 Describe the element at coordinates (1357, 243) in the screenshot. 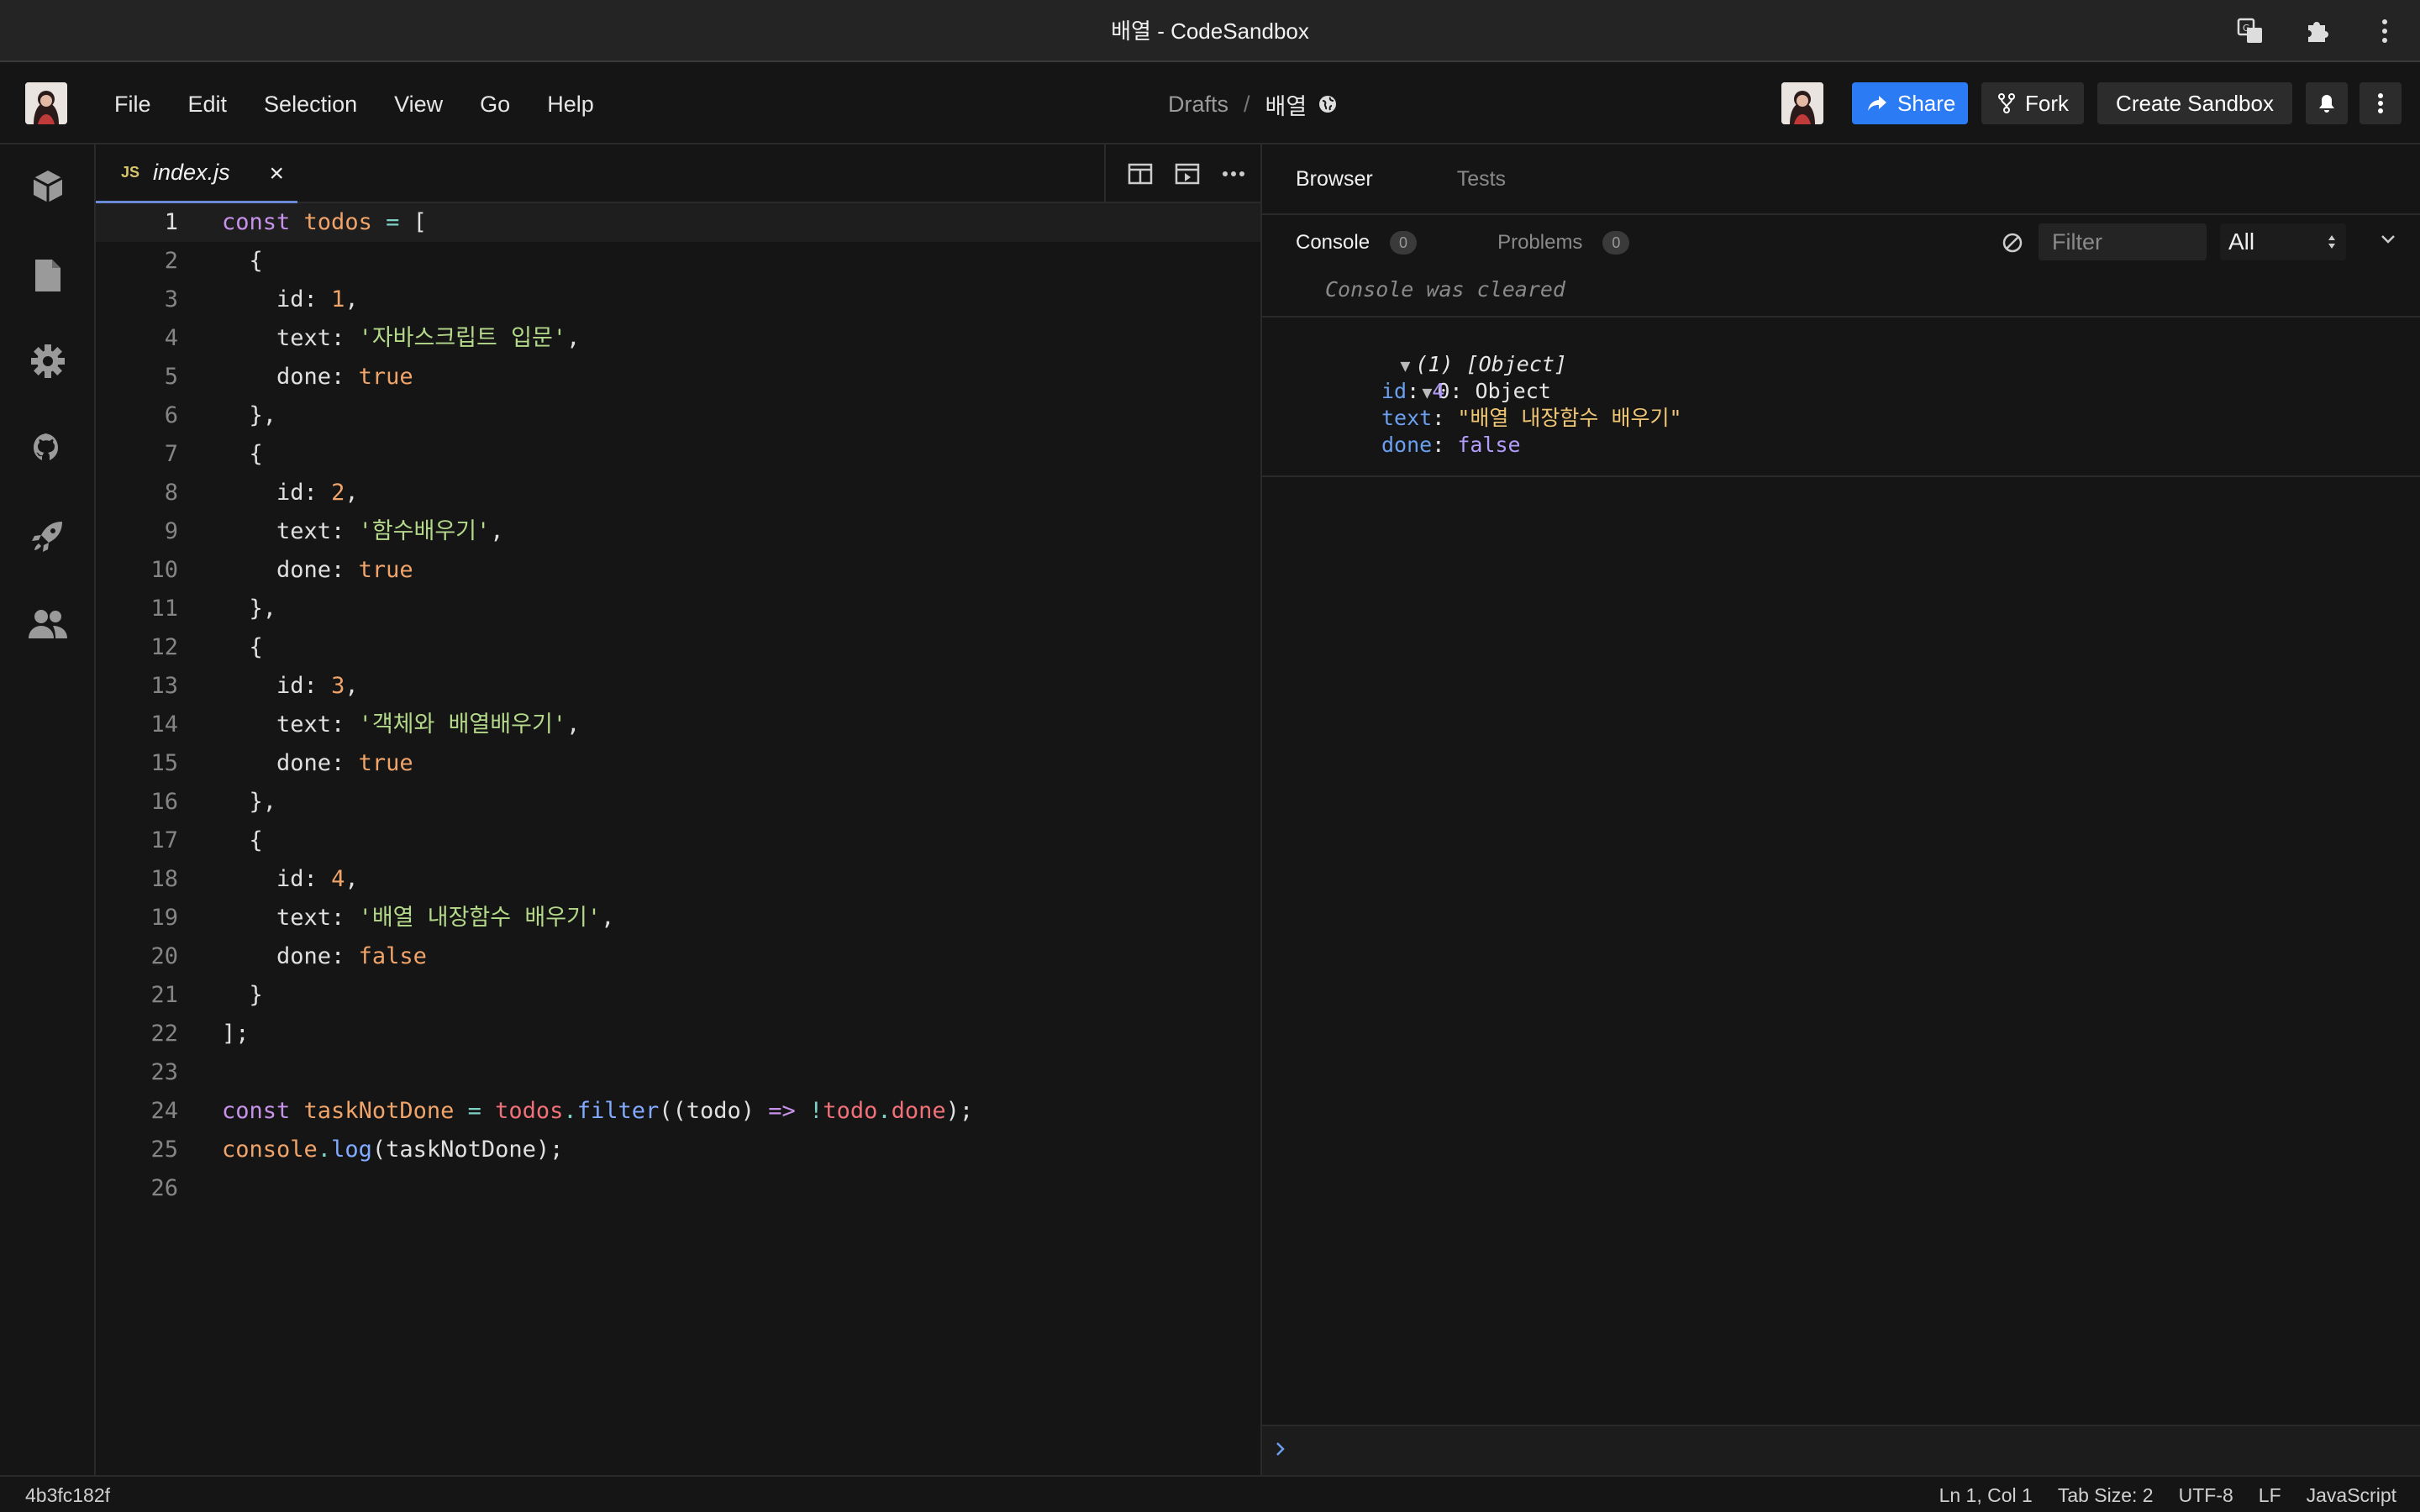

I see `tab-console: Console 0` at that location.